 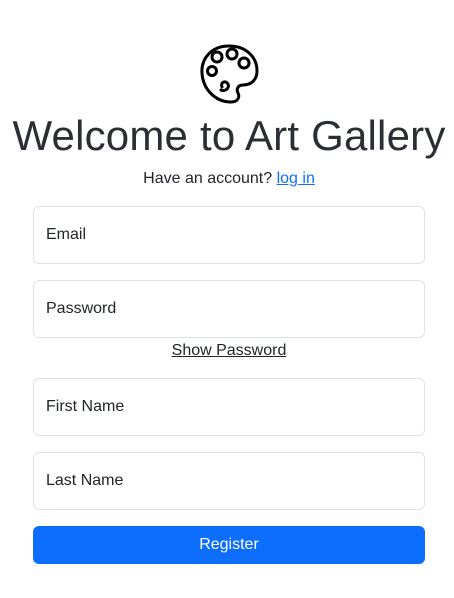 What do you see at coordinates (296, 178) in the screenshot?
I see `login-link: log in` at bounding box center [296, 178].